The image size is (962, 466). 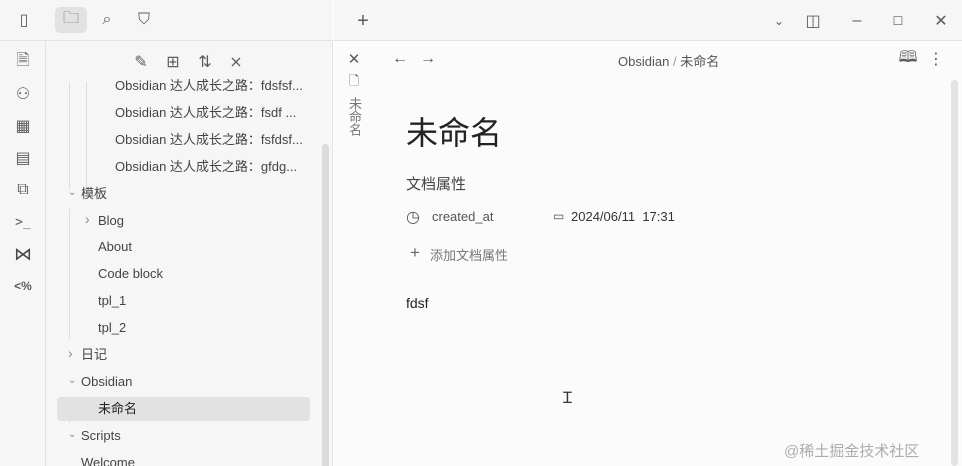 What do you see at coordinates (205, 62) in the screenshot?
I see `sort-icon: ⇅` at bounding box center [205, 62].